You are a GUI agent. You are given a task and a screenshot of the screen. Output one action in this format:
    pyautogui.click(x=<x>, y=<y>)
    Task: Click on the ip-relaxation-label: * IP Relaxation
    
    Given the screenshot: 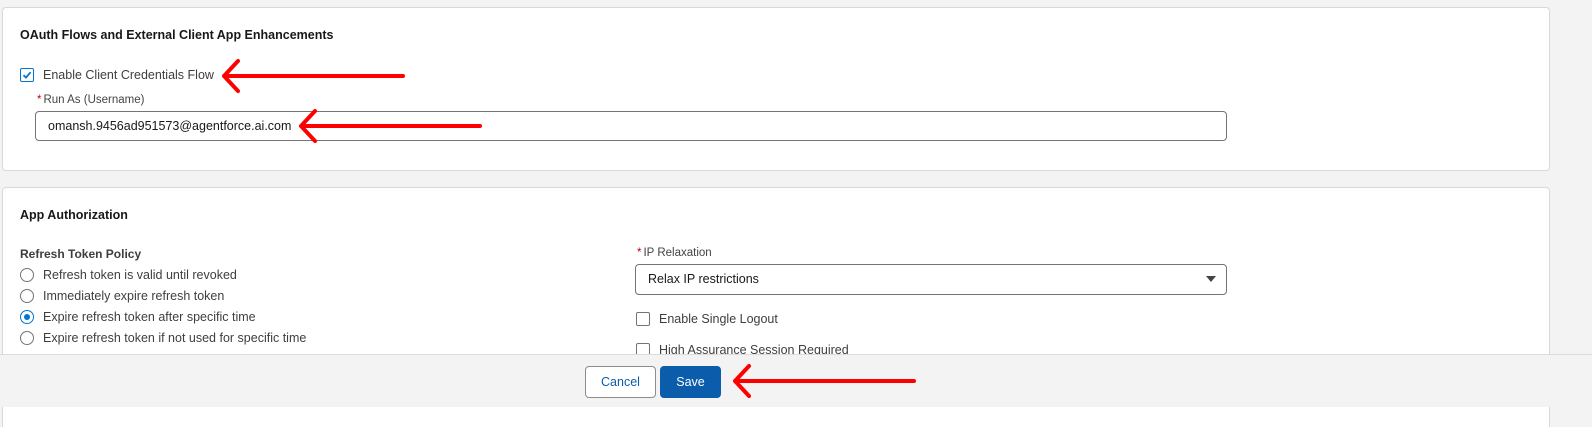 What is the action you would take?
    pyautogui.click(x=674, y=253)
    